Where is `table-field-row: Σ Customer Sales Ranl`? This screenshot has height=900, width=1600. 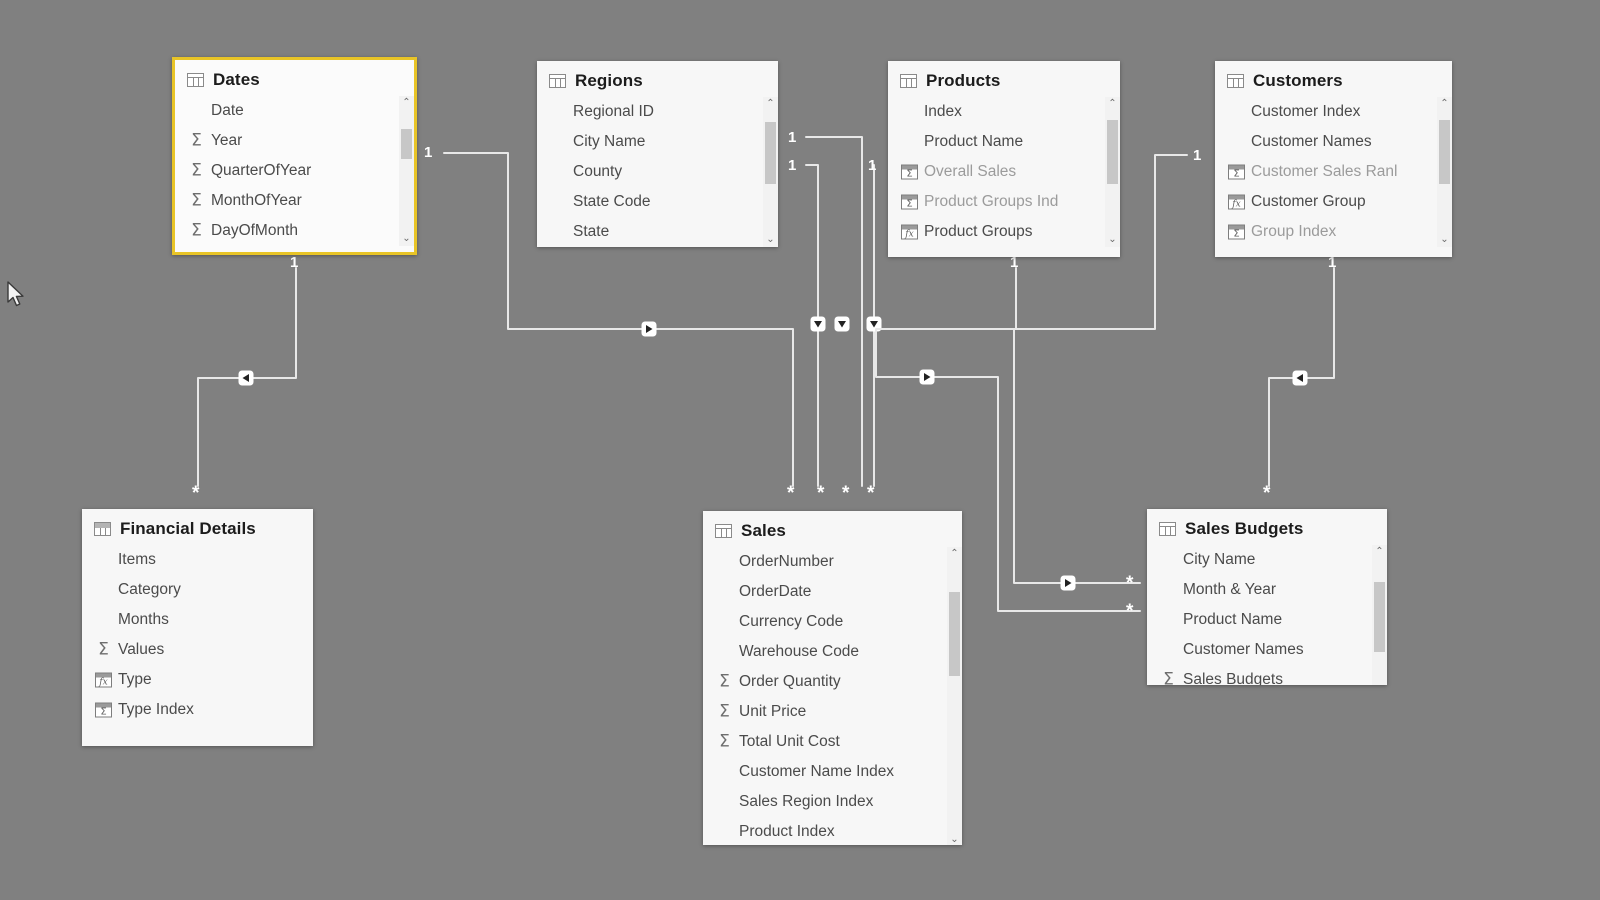
table-field-row: Σ Customer Sales Ranl is located at coordinates (1333, 172).